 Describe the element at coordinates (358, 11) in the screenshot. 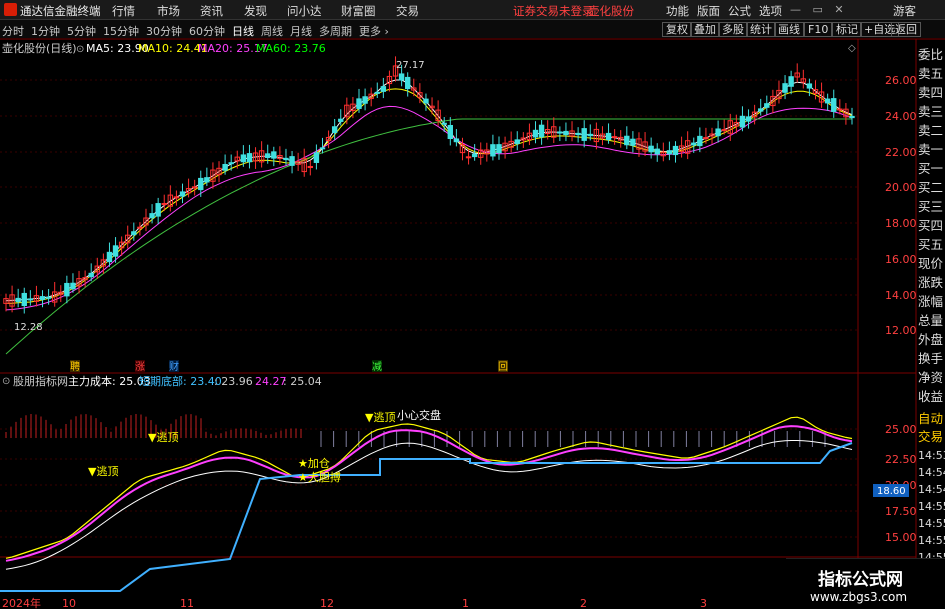

I see `menu-wealth: 财富圈` at that location.